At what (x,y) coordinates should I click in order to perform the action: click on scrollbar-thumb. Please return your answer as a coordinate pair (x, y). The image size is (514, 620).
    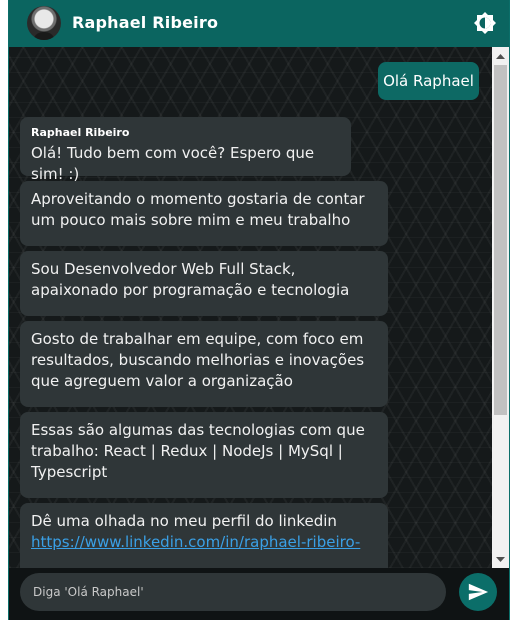
    Looking at the image, I should click on (500, 240).